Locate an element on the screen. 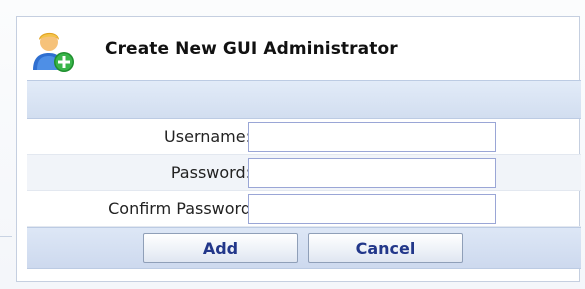  background-divider is located at coordinates (6, 236).